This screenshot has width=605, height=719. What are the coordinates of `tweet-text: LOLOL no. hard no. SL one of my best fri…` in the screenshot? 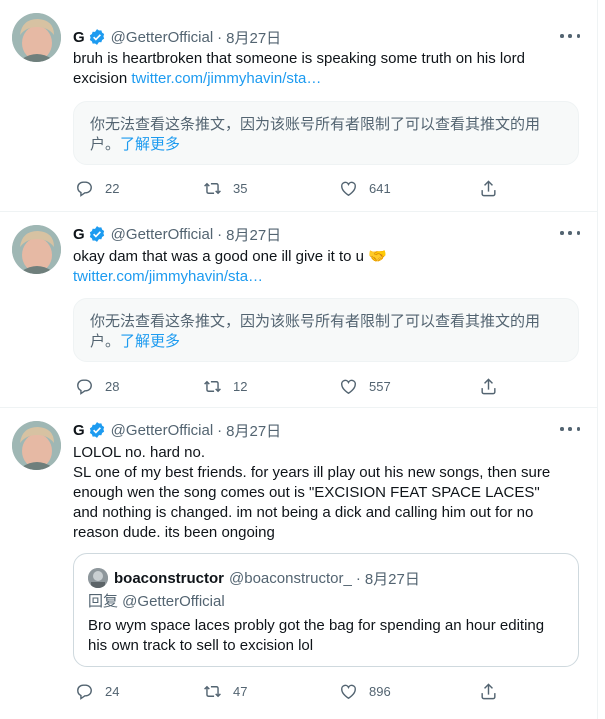 It's located at (320, 493).